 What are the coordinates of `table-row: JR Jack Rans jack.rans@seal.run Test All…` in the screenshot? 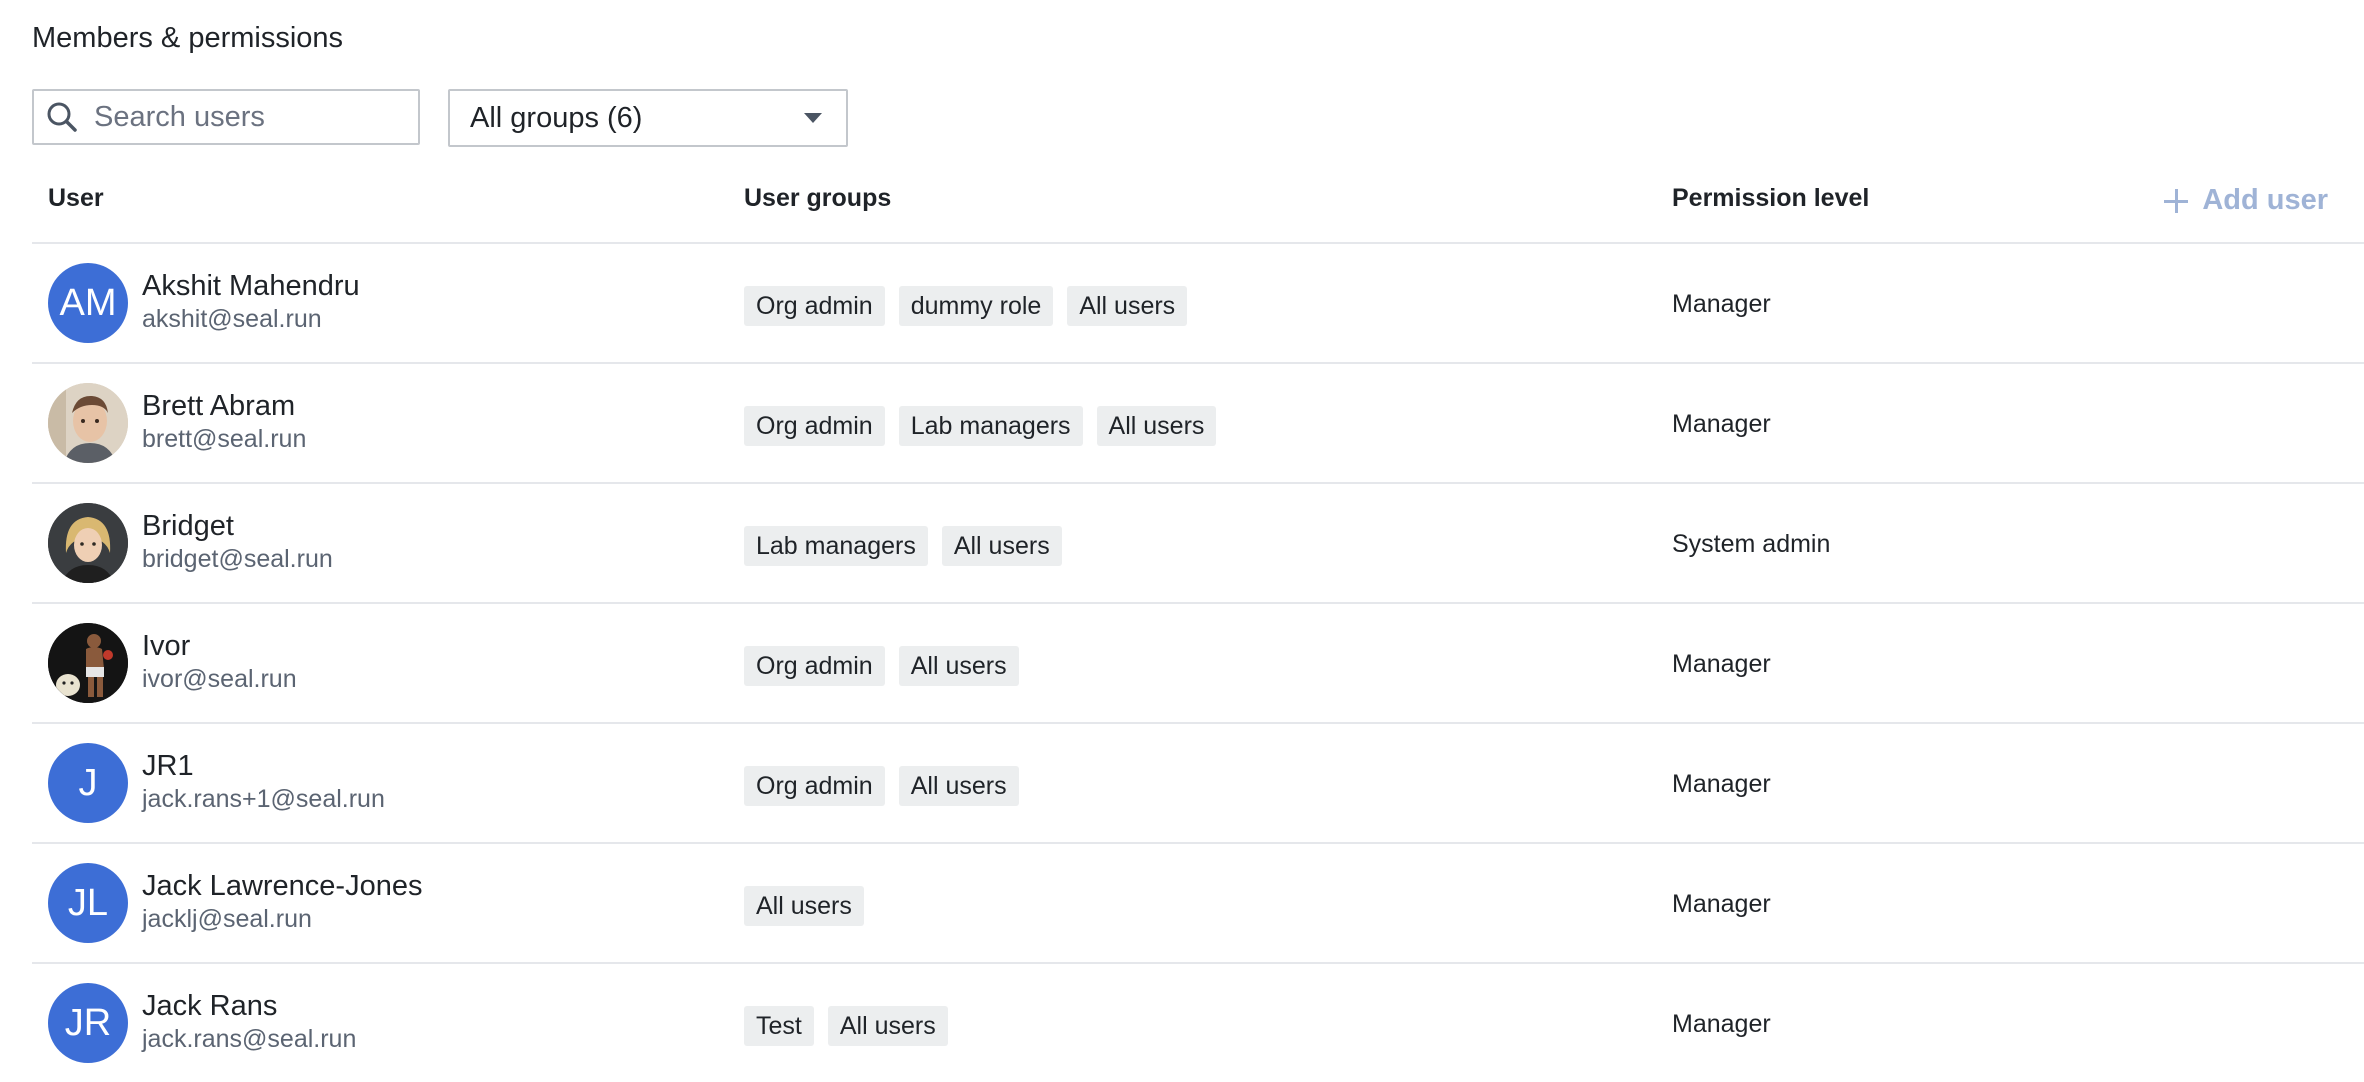 It's located at (1198, 1023).